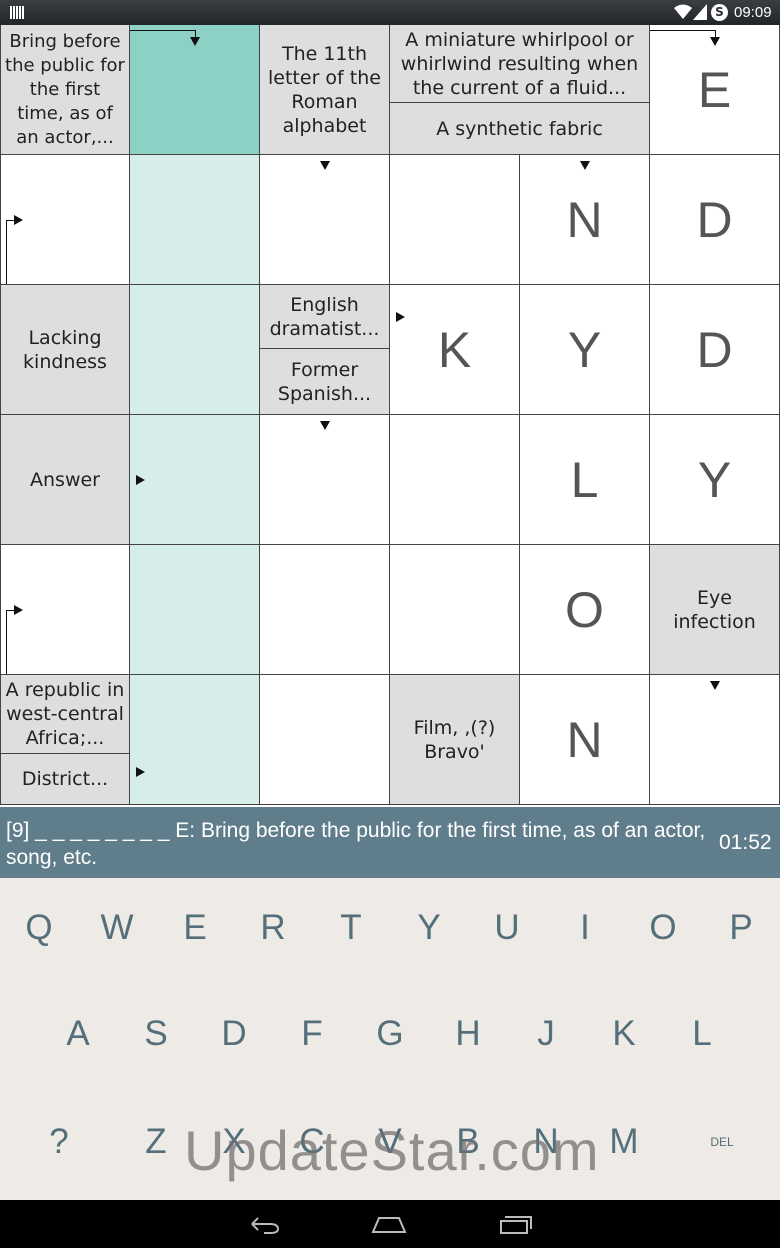 The width and height of the screenshot is (780, 1248). What do you see at coordinates (745, 842) in the screenshot?
I see `timer: 01:52` at bounding box center [745, 842].